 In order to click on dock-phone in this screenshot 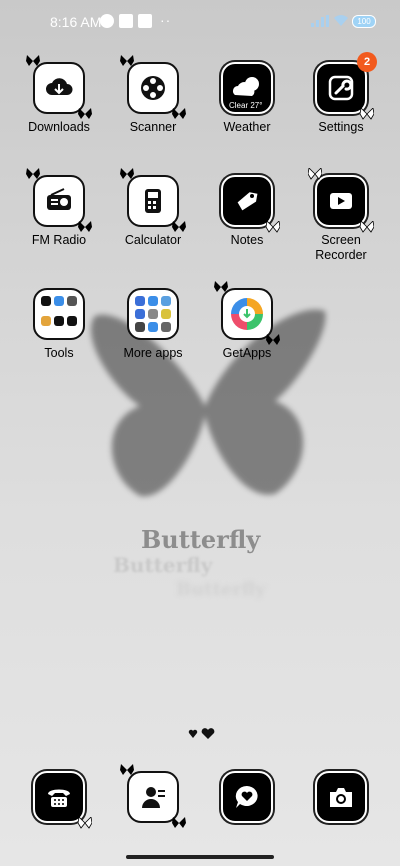, I will do `click(62, 800)`.